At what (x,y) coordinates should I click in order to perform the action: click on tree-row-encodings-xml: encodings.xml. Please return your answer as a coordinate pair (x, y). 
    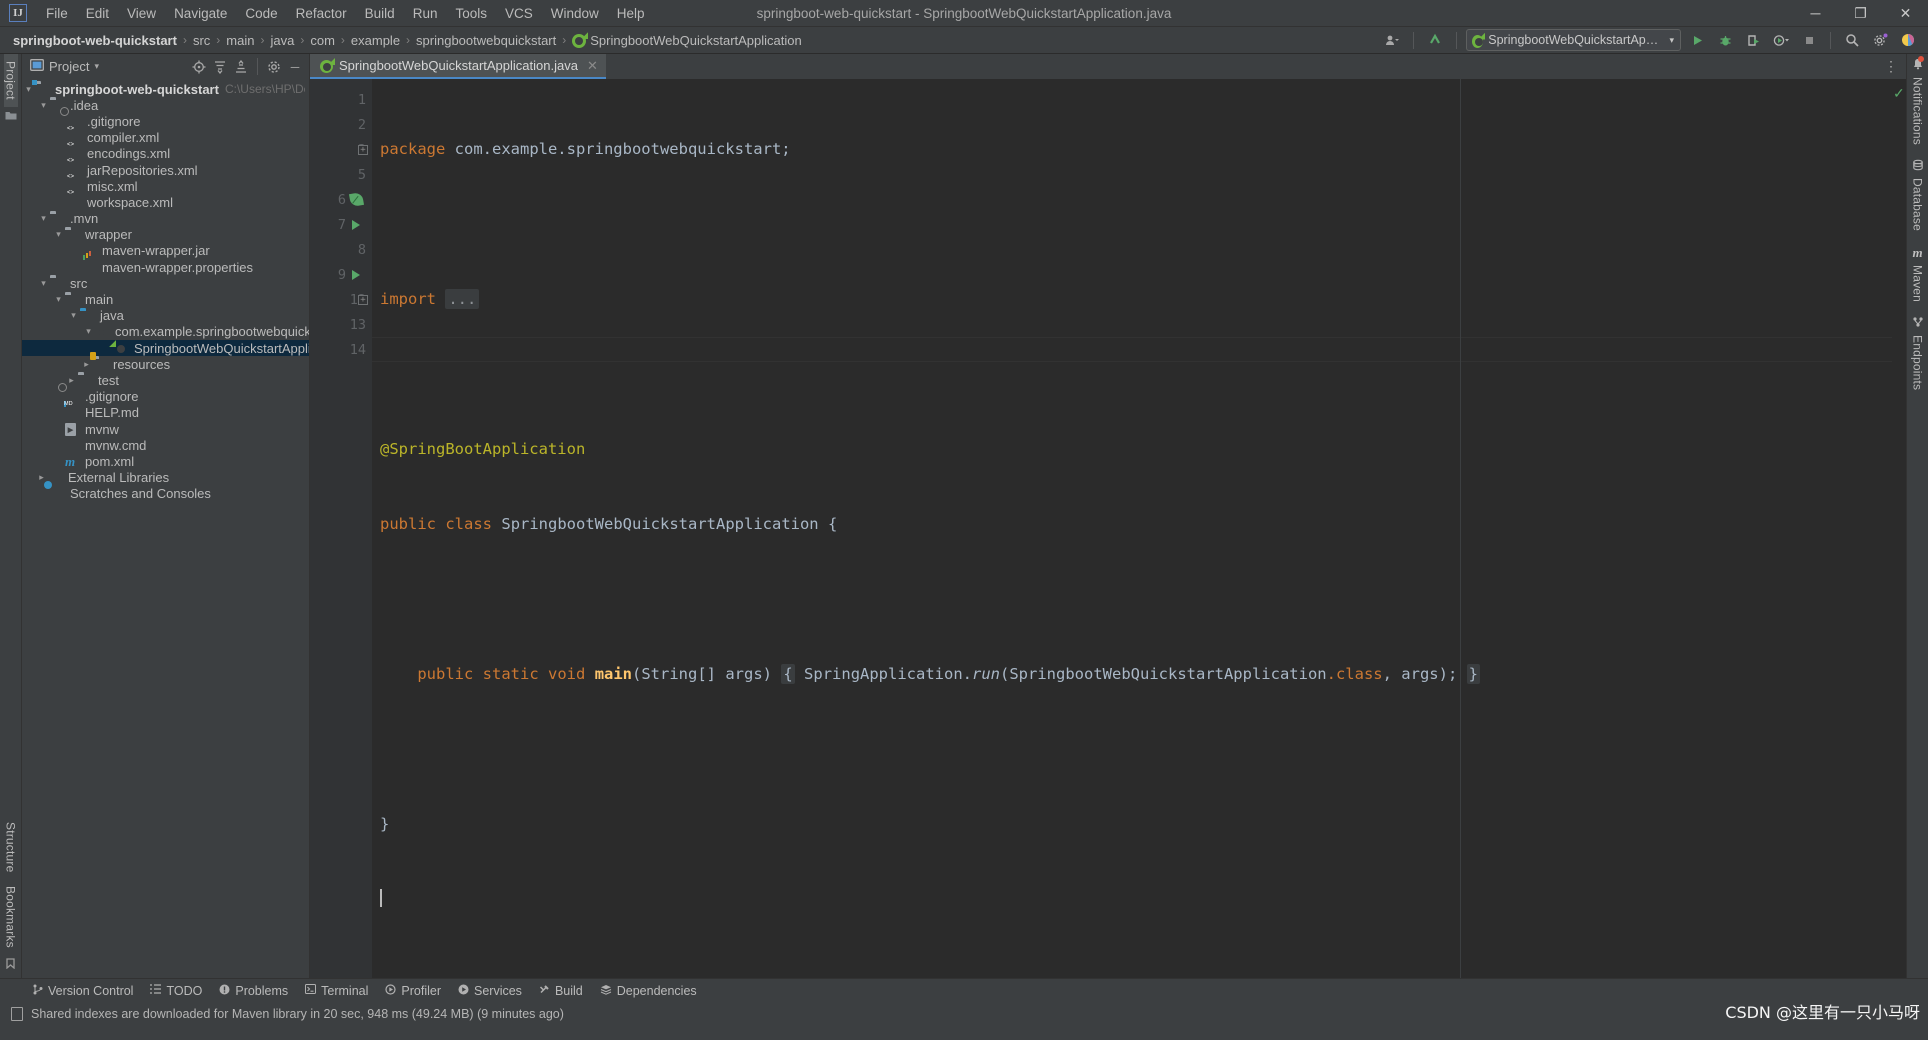
    Looking at the image, I should click on (165, 154).